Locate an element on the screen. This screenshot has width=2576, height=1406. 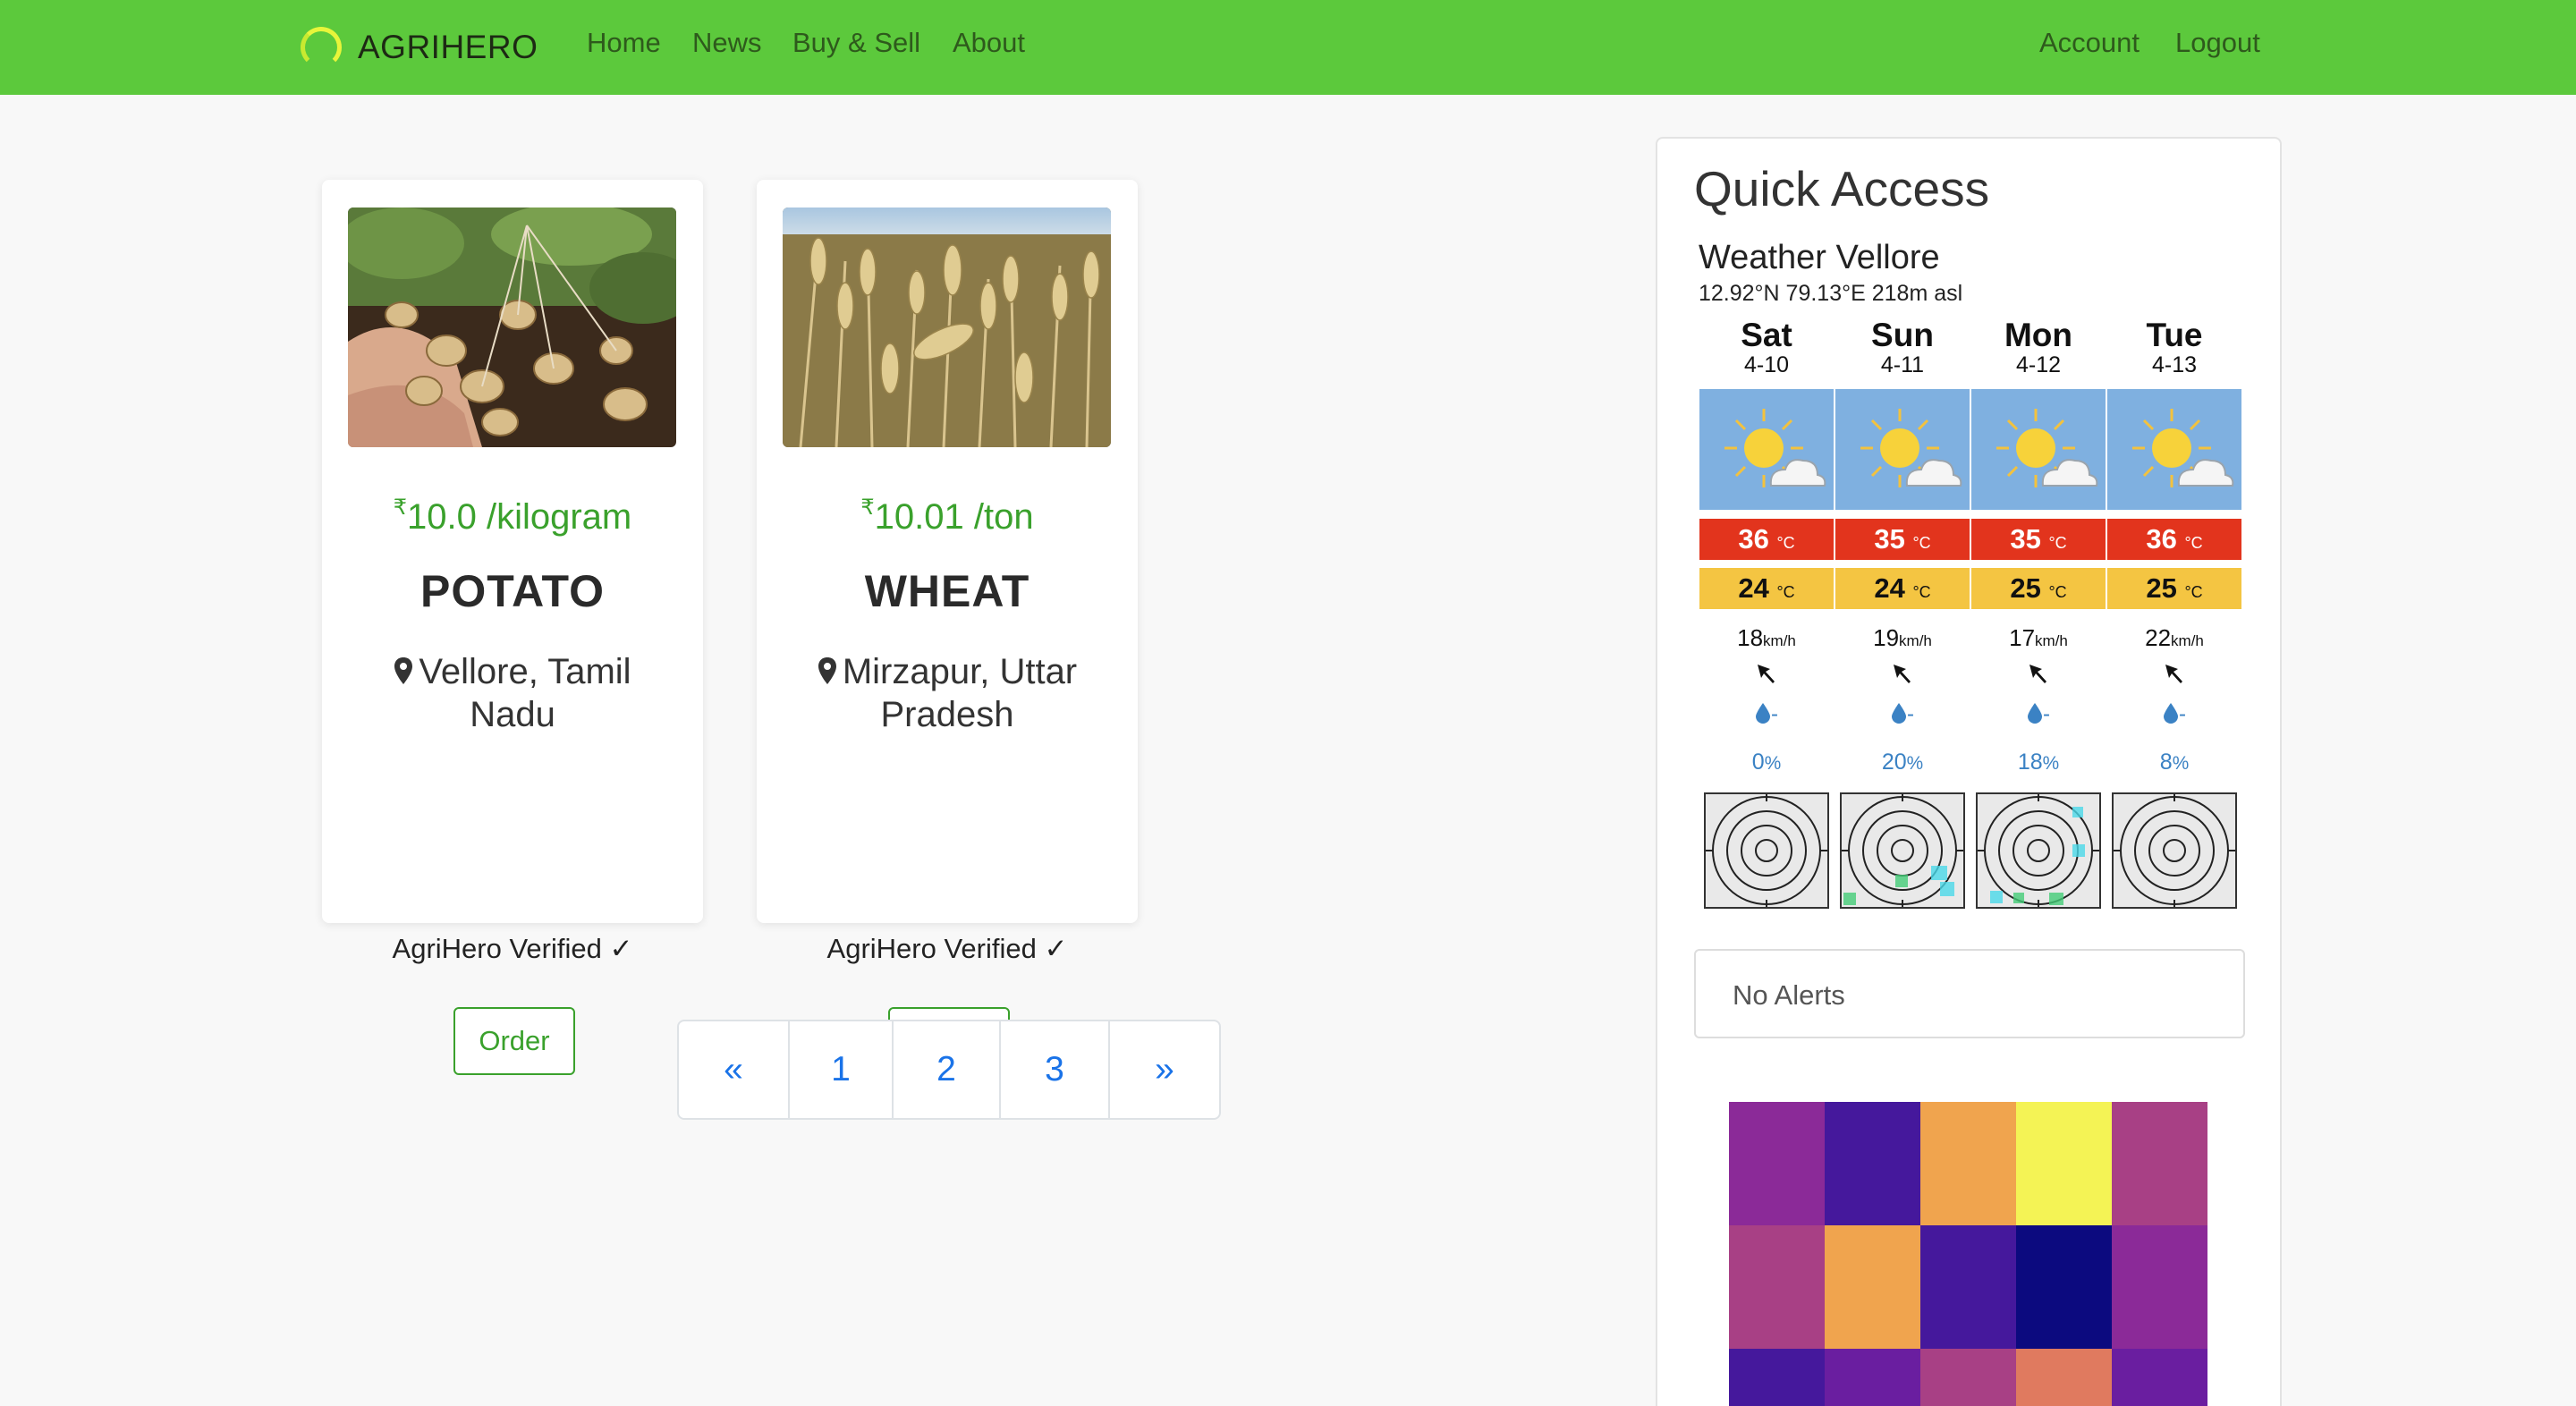
rain-probability: 0% is located at coordinates (1766, 763).